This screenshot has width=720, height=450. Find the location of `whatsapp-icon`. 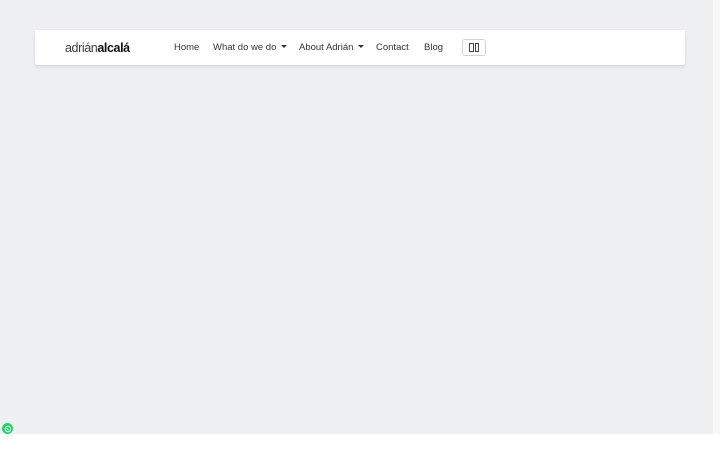

whatsapp-icon is located at coordinates (7, 428).